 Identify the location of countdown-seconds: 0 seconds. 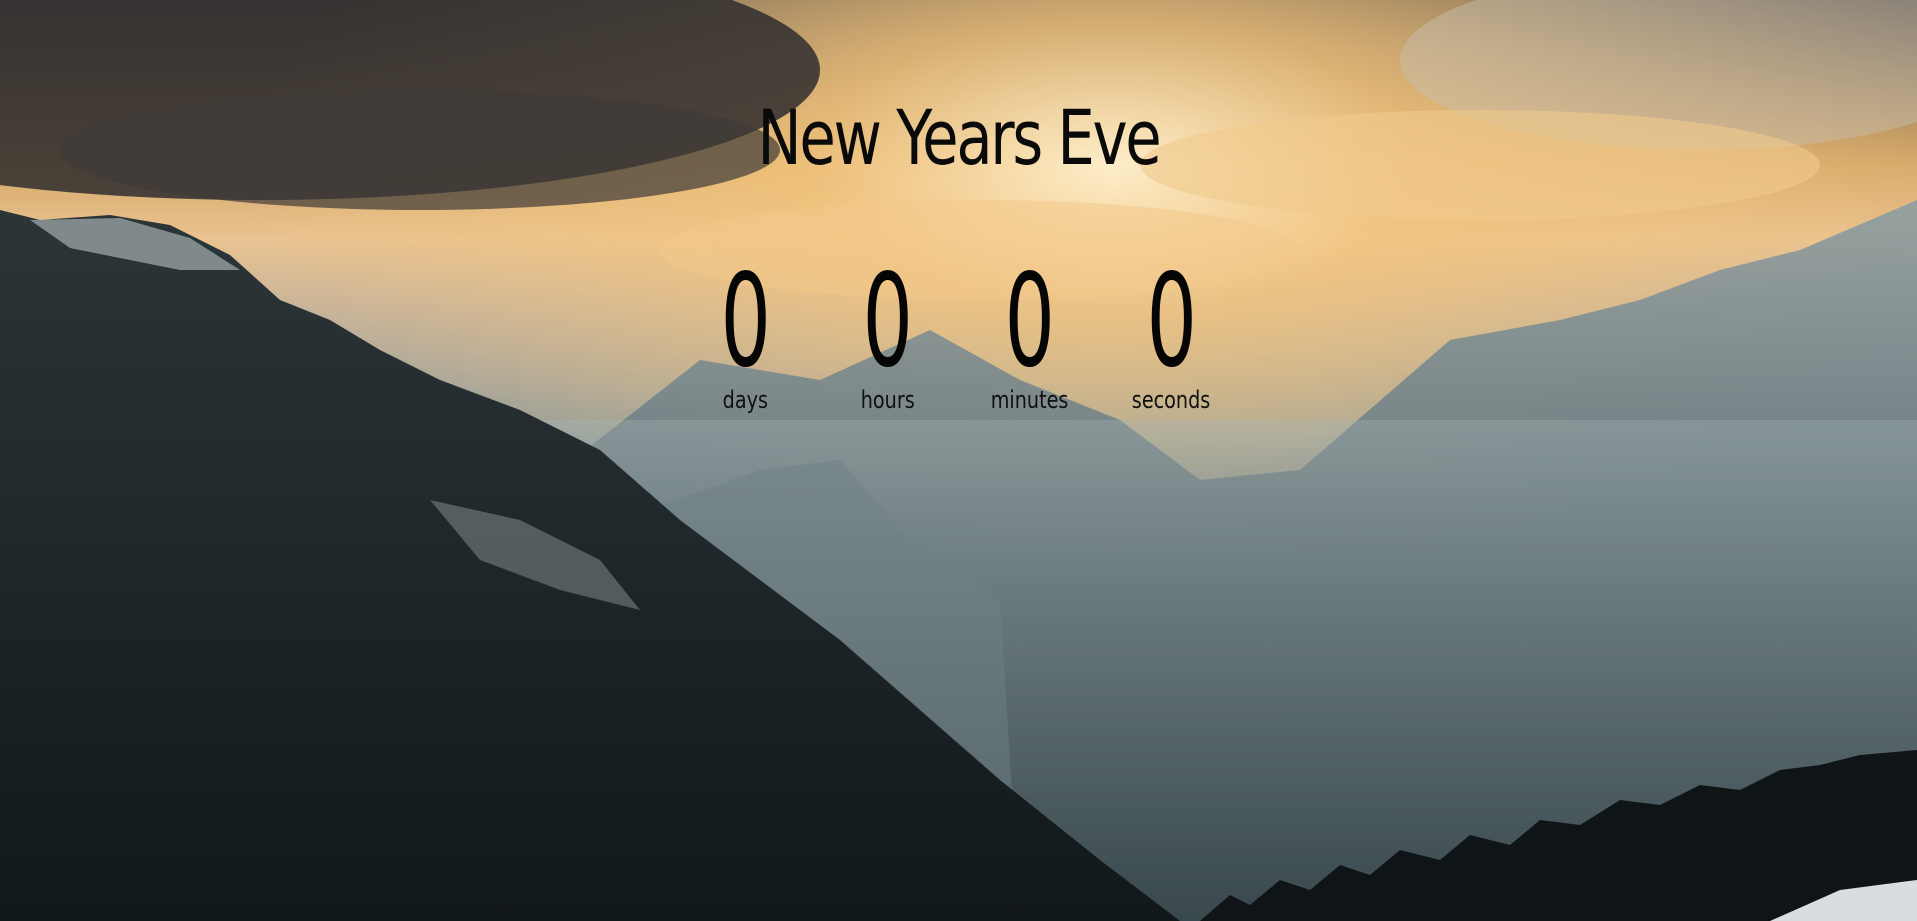
(1172, 331).